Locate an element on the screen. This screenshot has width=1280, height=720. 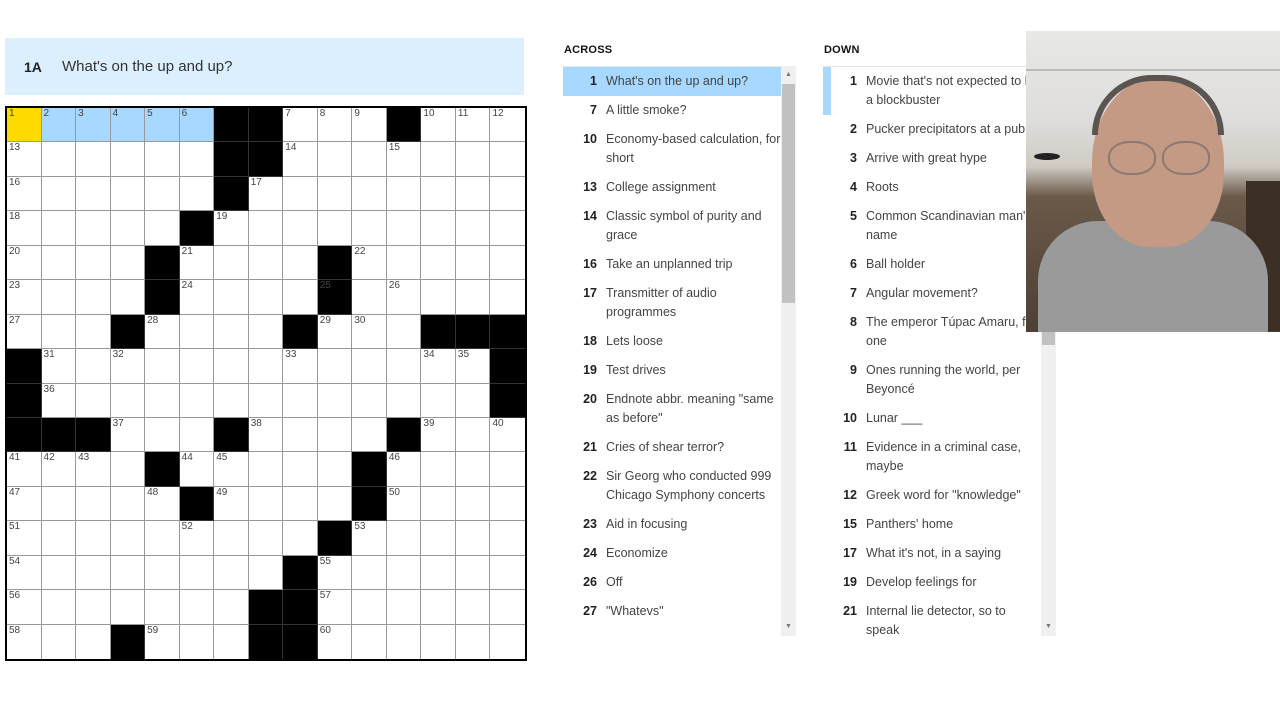
grid-cell: 50 is located at coordinates (404, 504).